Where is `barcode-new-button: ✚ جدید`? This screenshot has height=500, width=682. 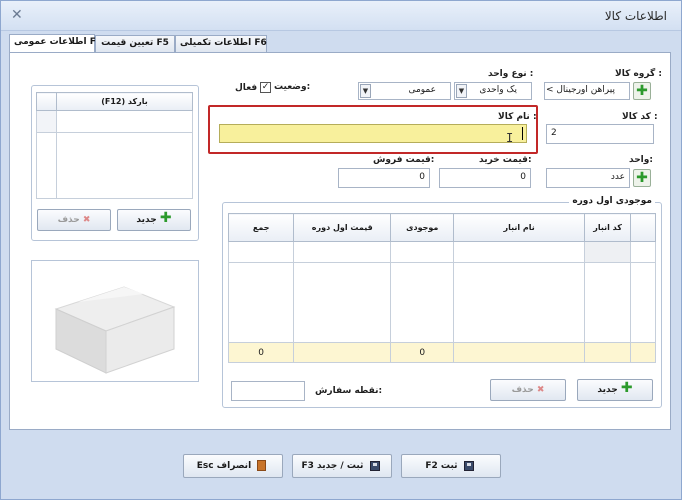
barcode-new-button: ✚ جدید is located at coordinates (154, 220).